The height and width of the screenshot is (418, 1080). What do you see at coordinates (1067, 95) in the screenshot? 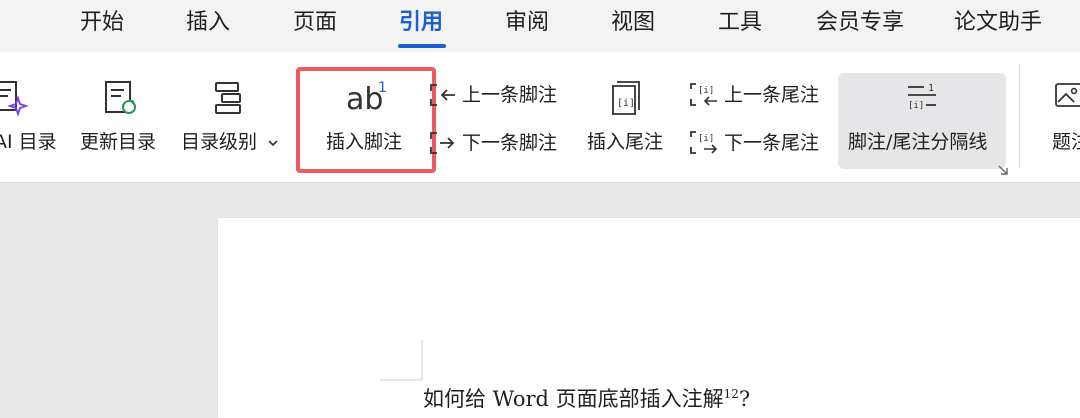
I see `image-caption-icon` at bounding box center [1067, 95].